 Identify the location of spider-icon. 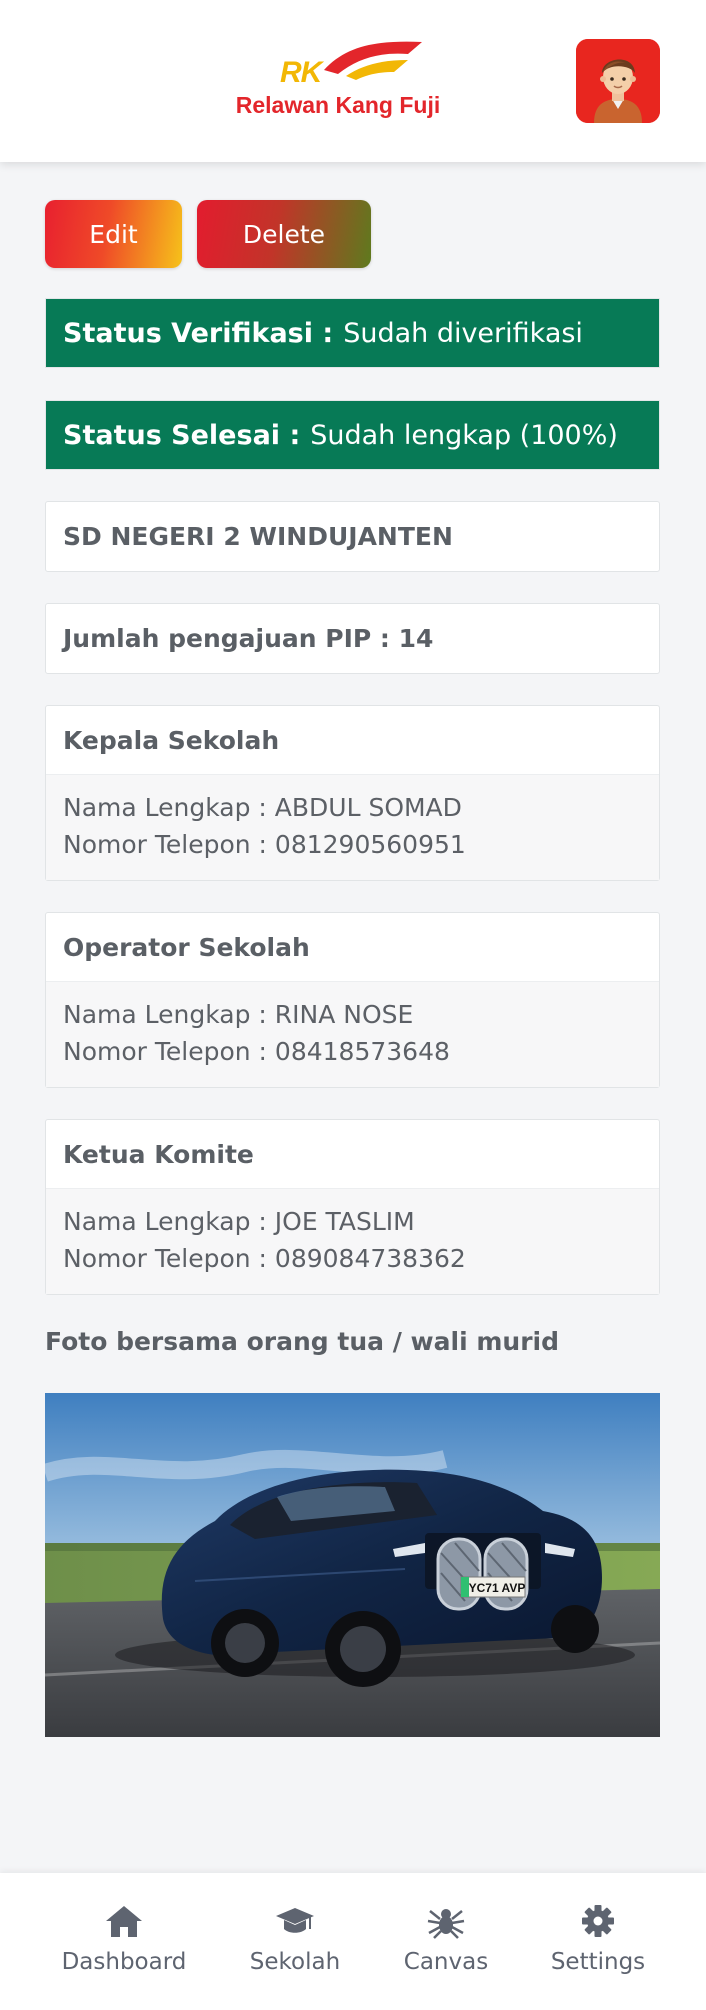
(446, 1924).